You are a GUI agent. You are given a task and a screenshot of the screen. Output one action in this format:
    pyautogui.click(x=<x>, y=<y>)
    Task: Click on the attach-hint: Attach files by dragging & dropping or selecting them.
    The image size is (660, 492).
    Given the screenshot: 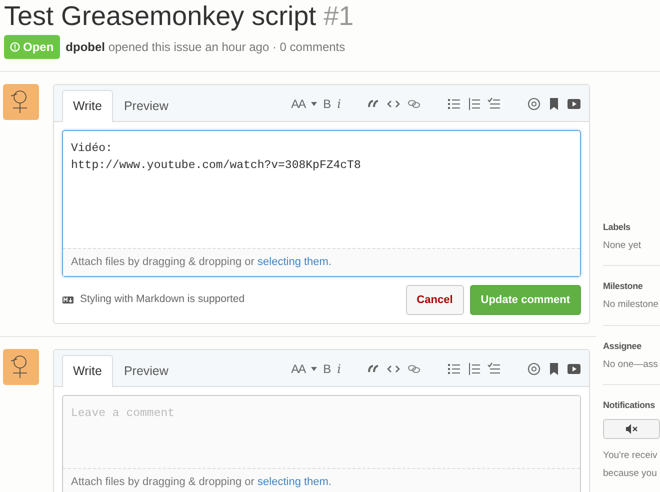 What is the action you would take?
    pyautogui.click(x=321, y=262)
    